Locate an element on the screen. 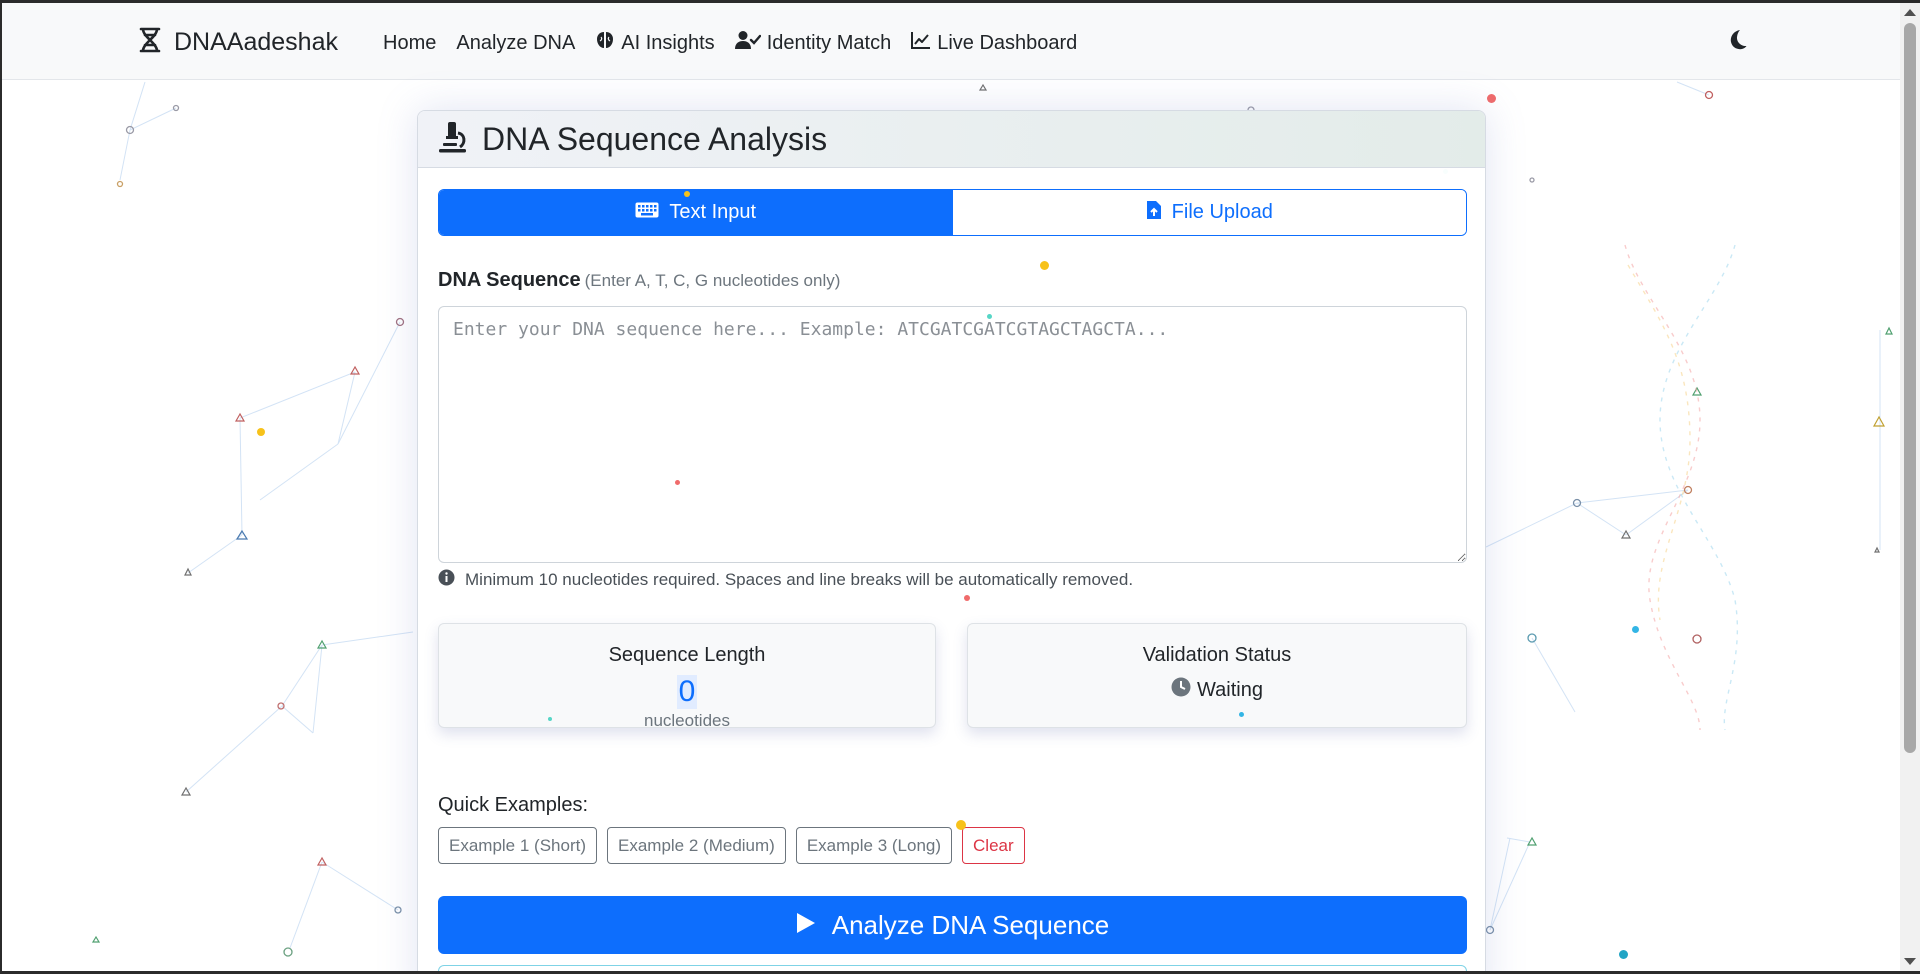  validation-status: Waiting is located at coordinates (1217, 690).